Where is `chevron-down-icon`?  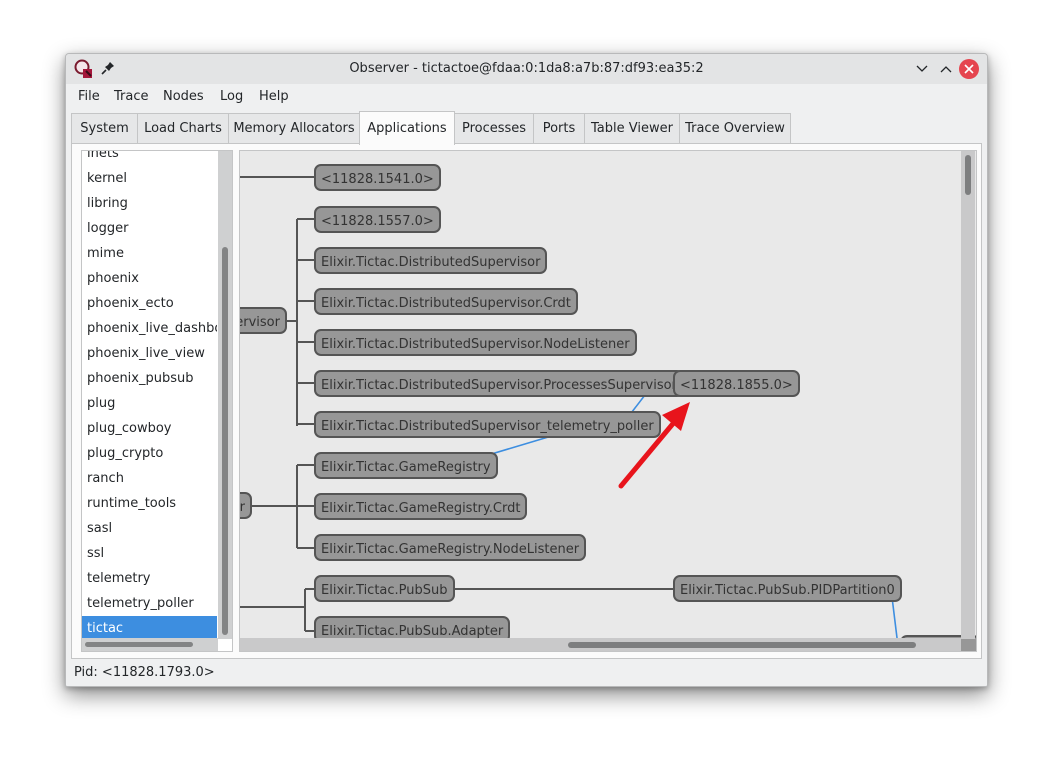
chevron-down-icon is located at coordinates (922, 68).